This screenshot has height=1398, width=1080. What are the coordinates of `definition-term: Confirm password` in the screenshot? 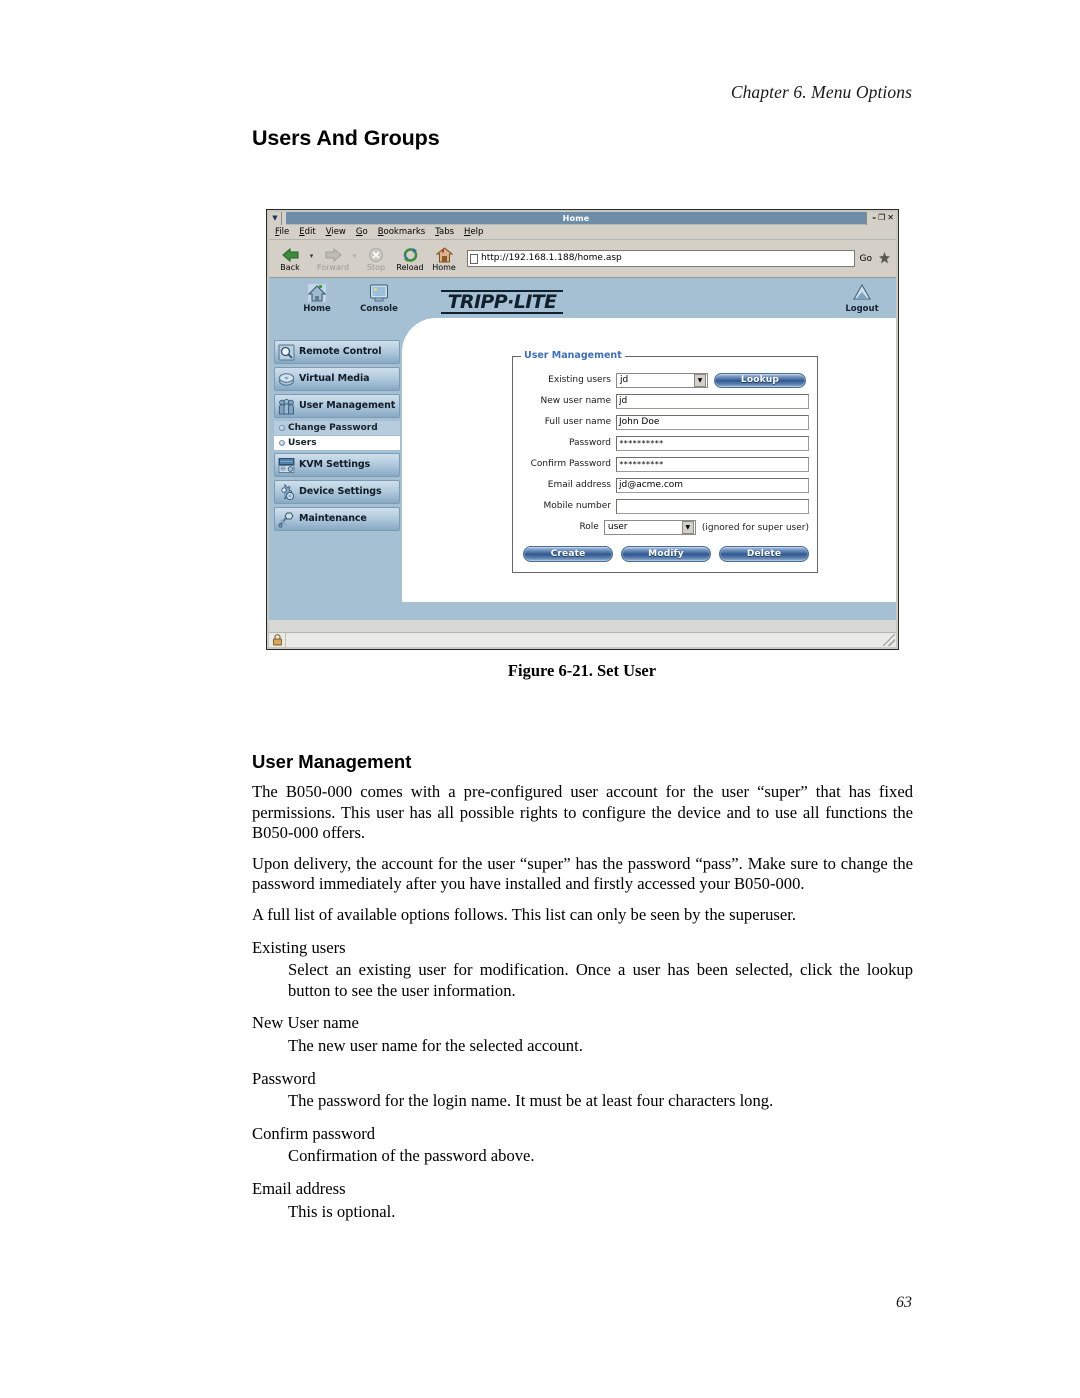 It's located at (314, 1133).